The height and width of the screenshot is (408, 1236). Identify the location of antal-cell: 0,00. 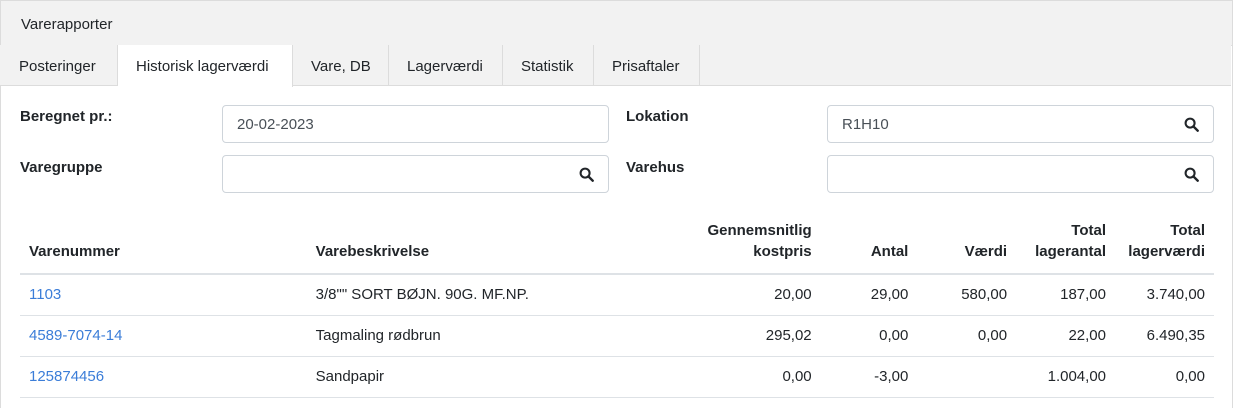
(869, 336).